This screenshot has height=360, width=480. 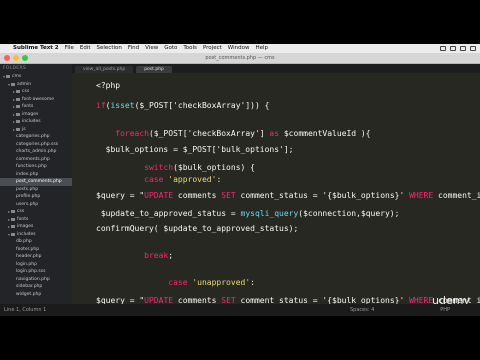 What do you see at coordinates (36, 250) in the screenshot?
I see `sidebar-file: footer.php` at bounding box center [36, 250].